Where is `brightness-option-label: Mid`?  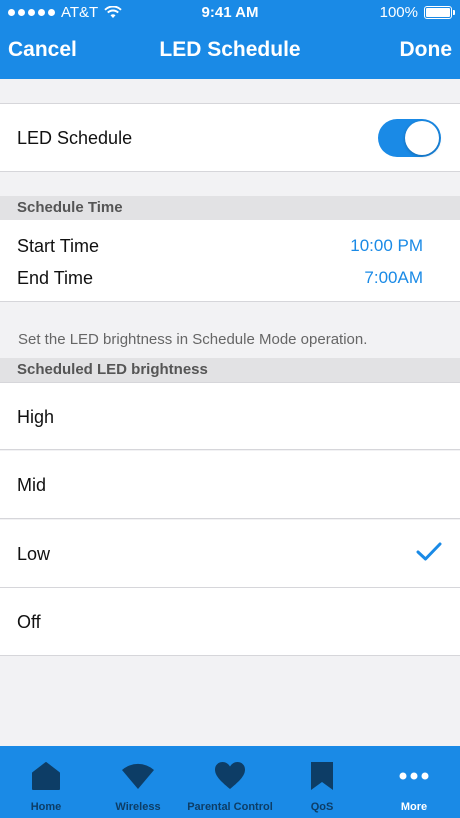 brightness-option-label: Mid is located at coordinates (32, 485).